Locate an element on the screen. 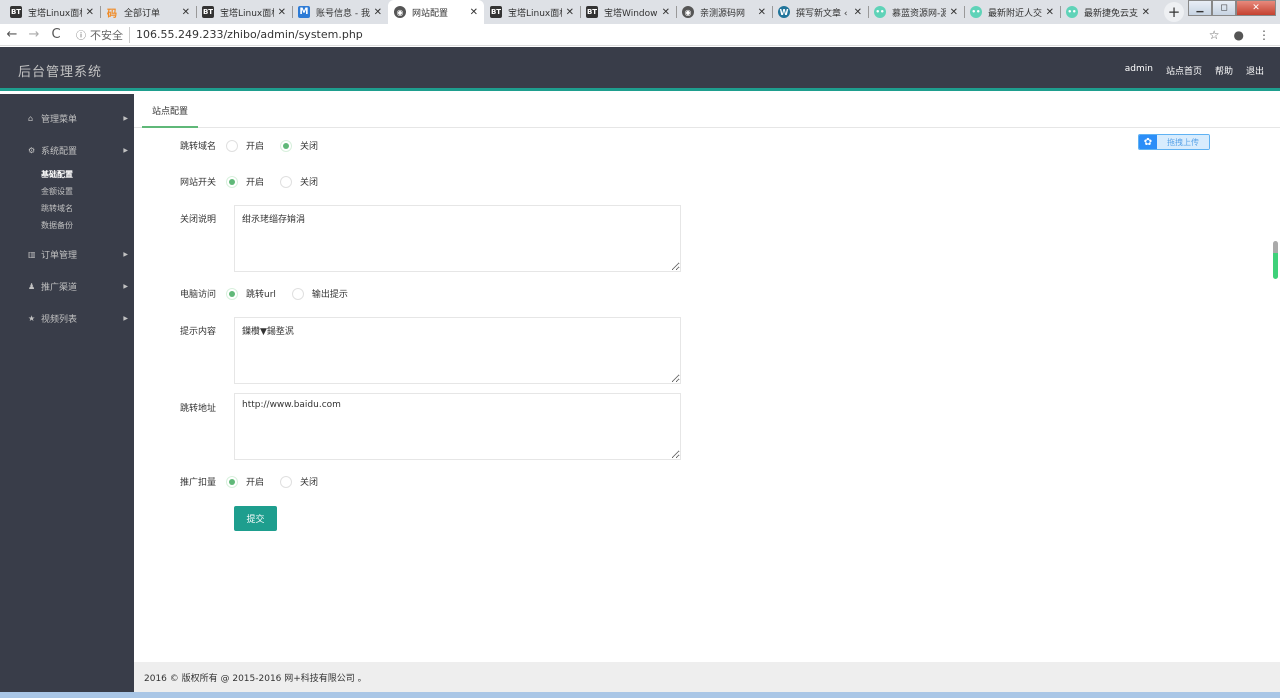  reload-button: C is located at coordinates (56, 34).